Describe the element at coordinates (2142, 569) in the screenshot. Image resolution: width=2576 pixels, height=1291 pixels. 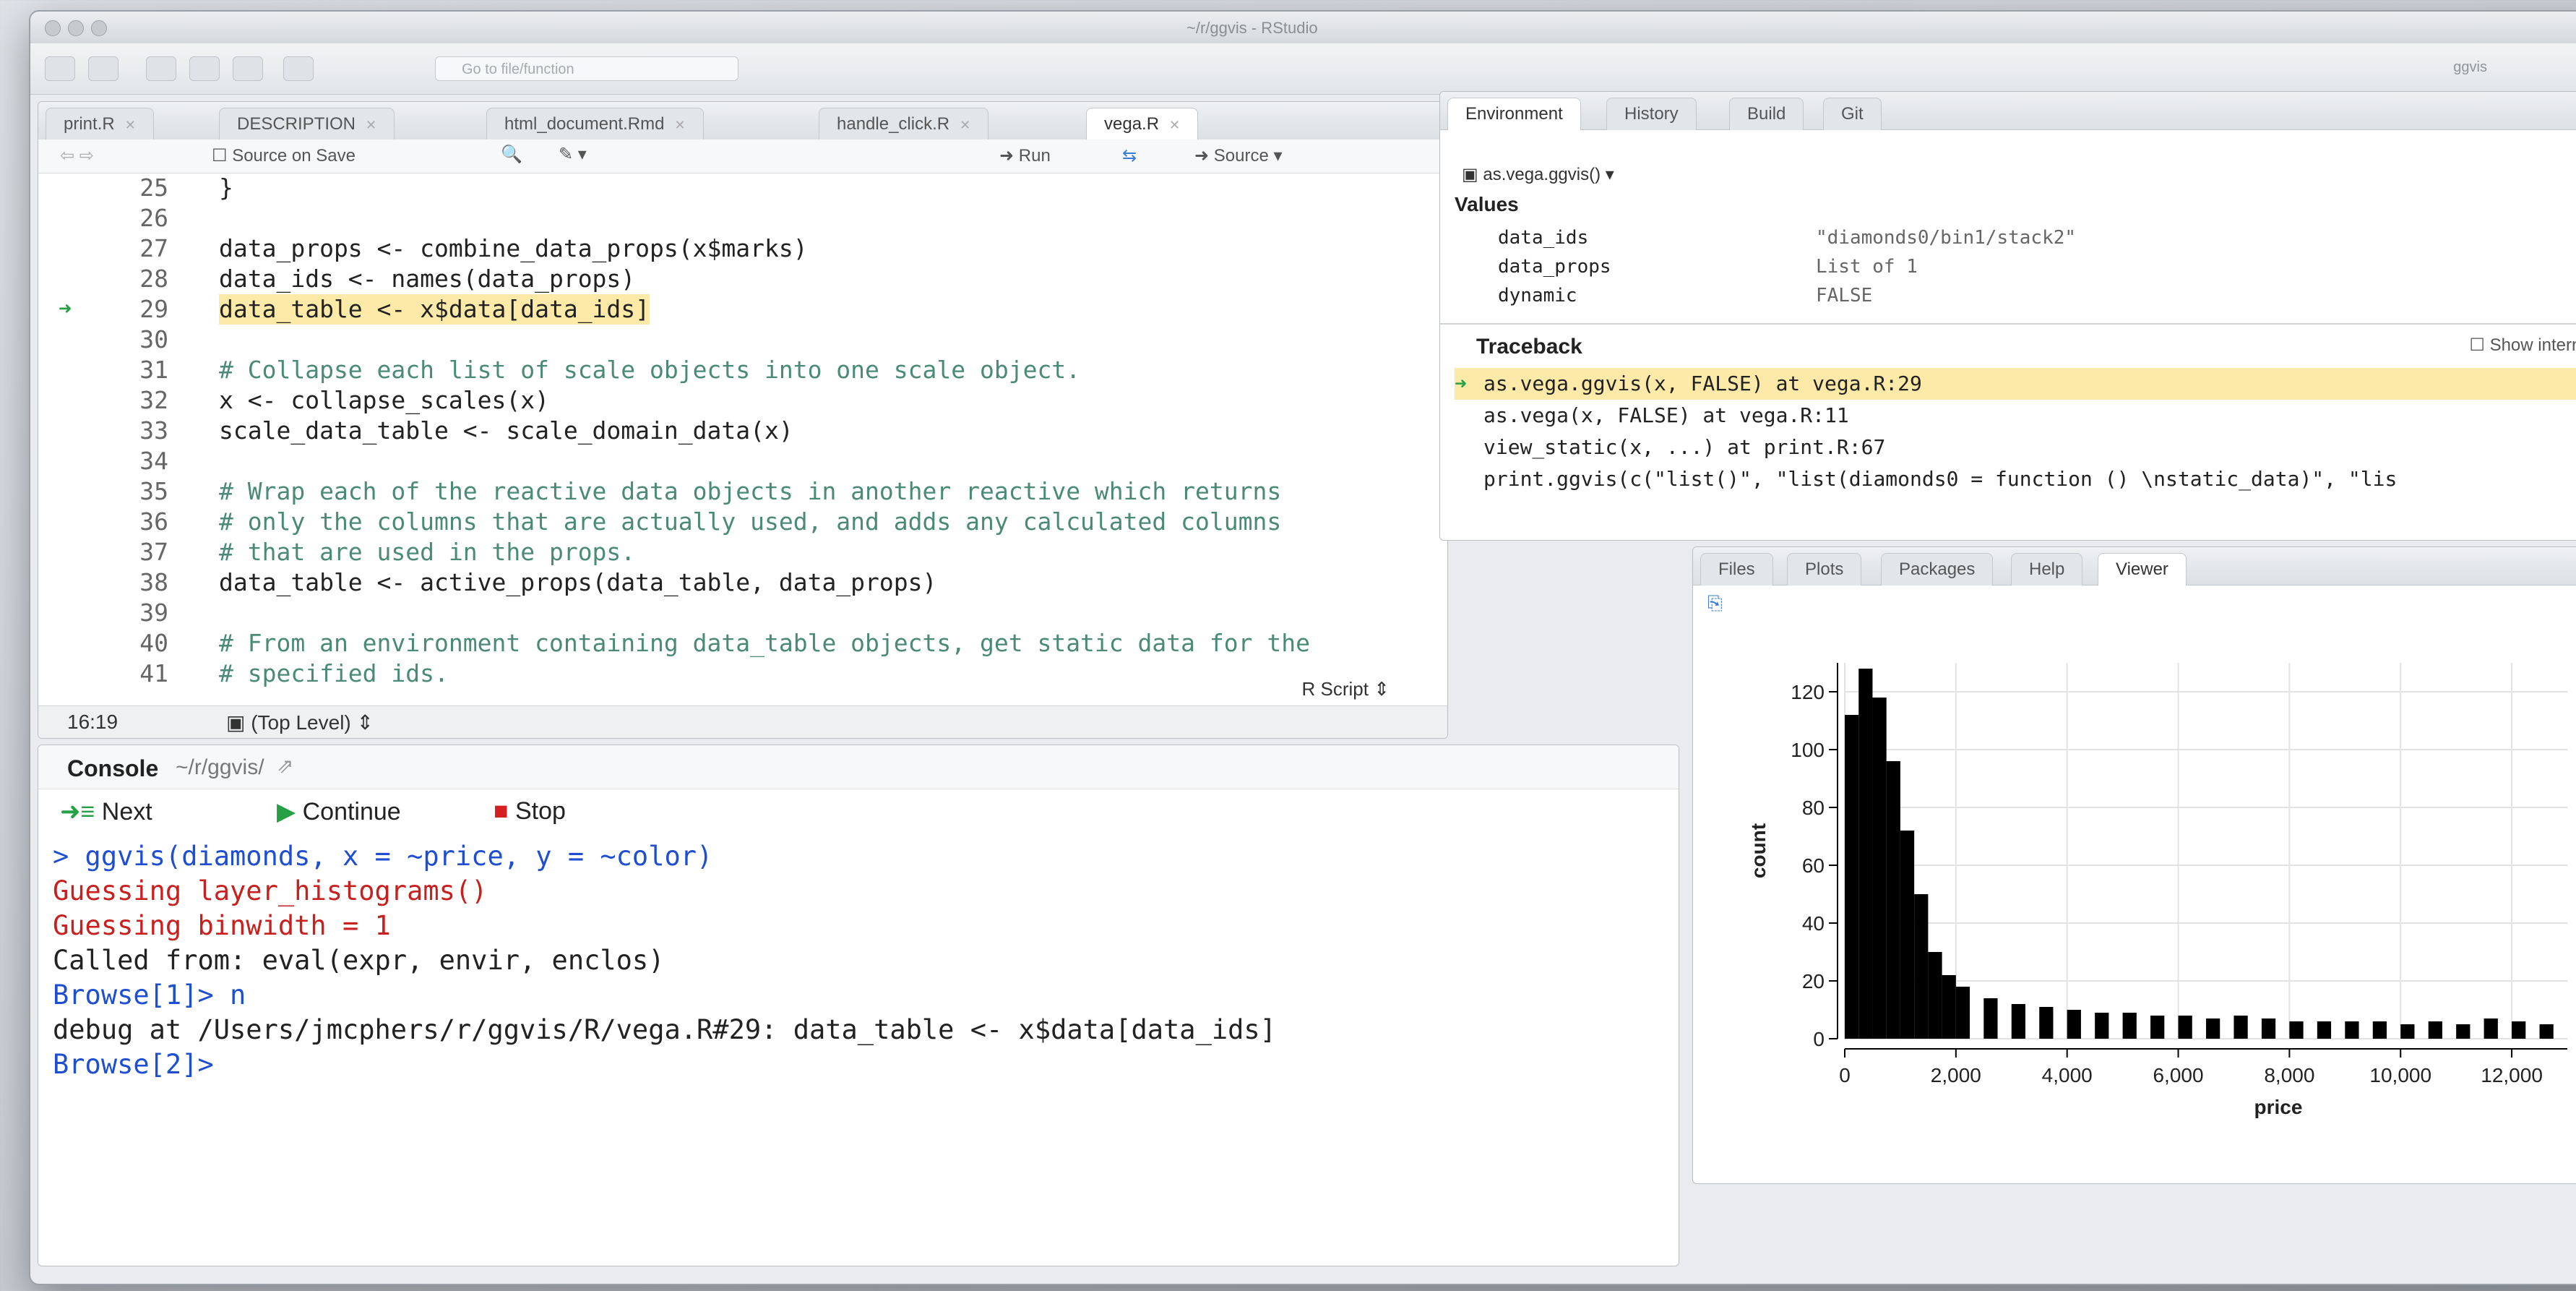
I see `tab-viewer: Viewer` at that location.